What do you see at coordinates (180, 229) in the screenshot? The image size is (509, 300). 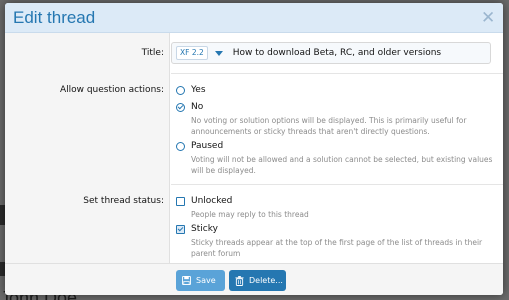 I see `checkbox-sticky` at bounding box center [180, 229].